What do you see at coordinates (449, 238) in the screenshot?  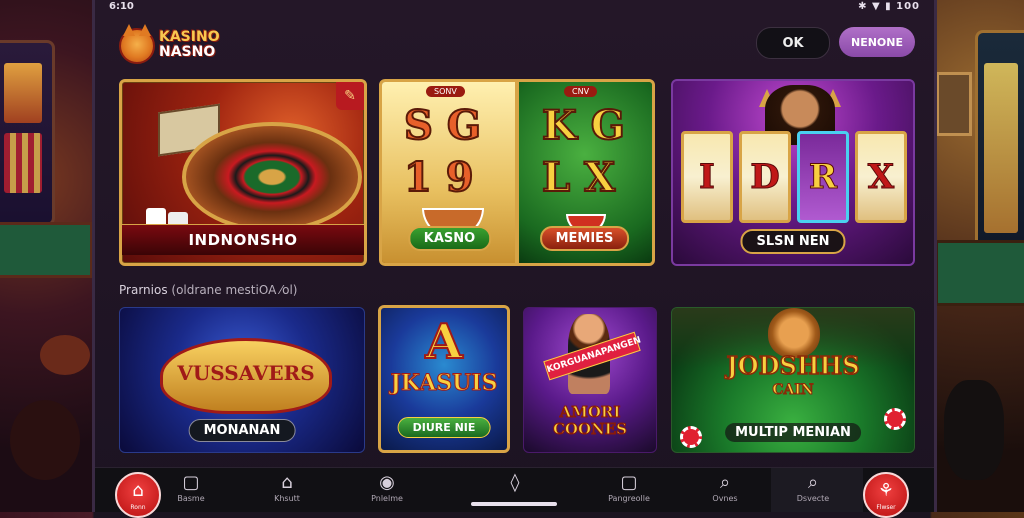 I see `play-kasno-button: KASNO` at bounding box center [449, 238].